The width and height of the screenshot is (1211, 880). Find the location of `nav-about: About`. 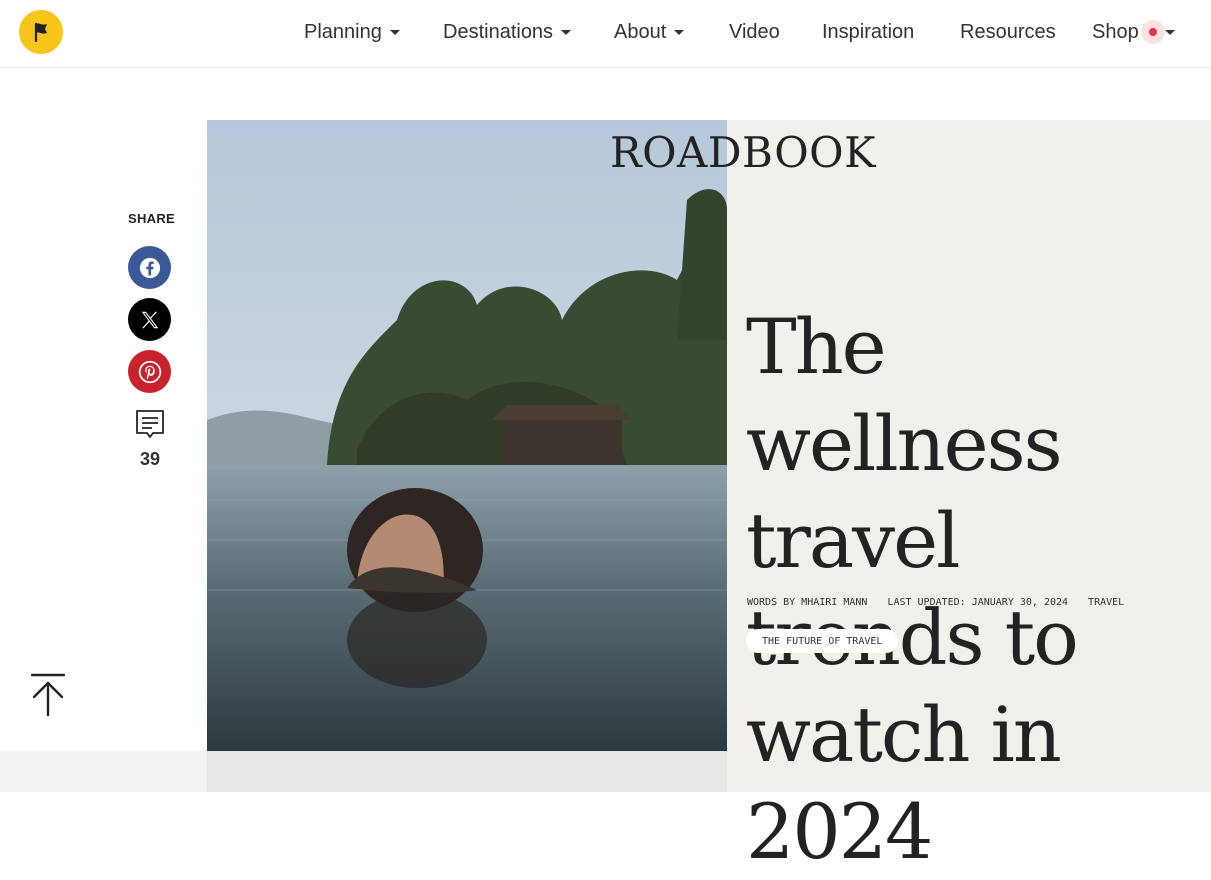

nav-about: About is located at coordinates (649, 32).